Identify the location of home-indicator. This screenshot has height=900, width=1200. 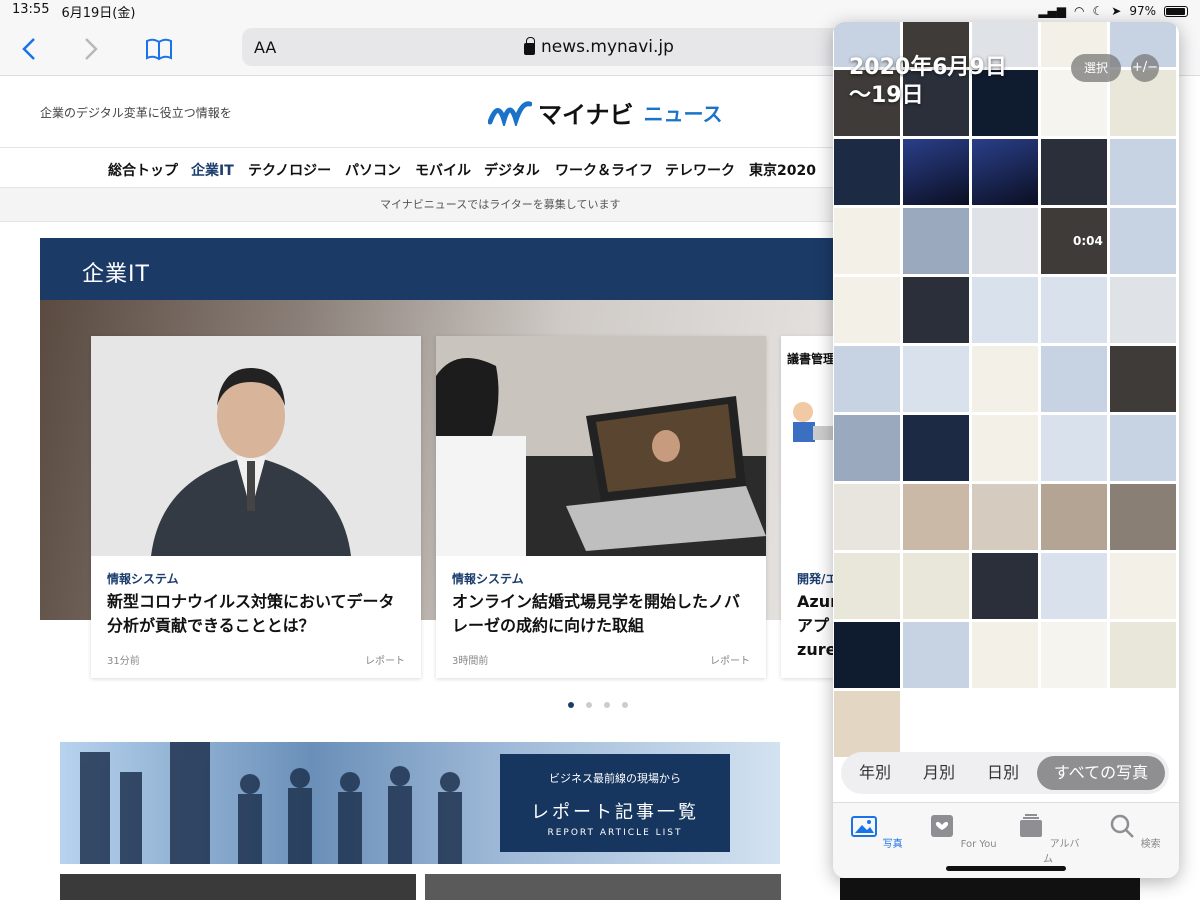
(1006, 868).